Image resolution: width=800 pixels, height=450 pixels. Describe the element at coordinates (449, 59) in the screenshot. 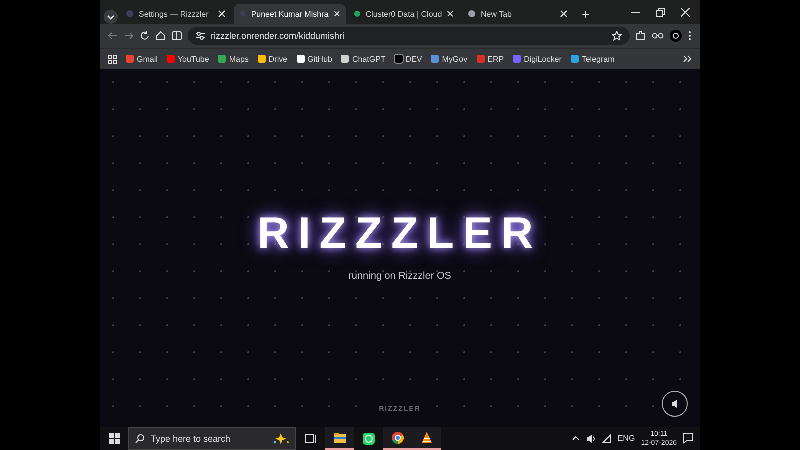

I see `bookmark: MyGov` at that location.